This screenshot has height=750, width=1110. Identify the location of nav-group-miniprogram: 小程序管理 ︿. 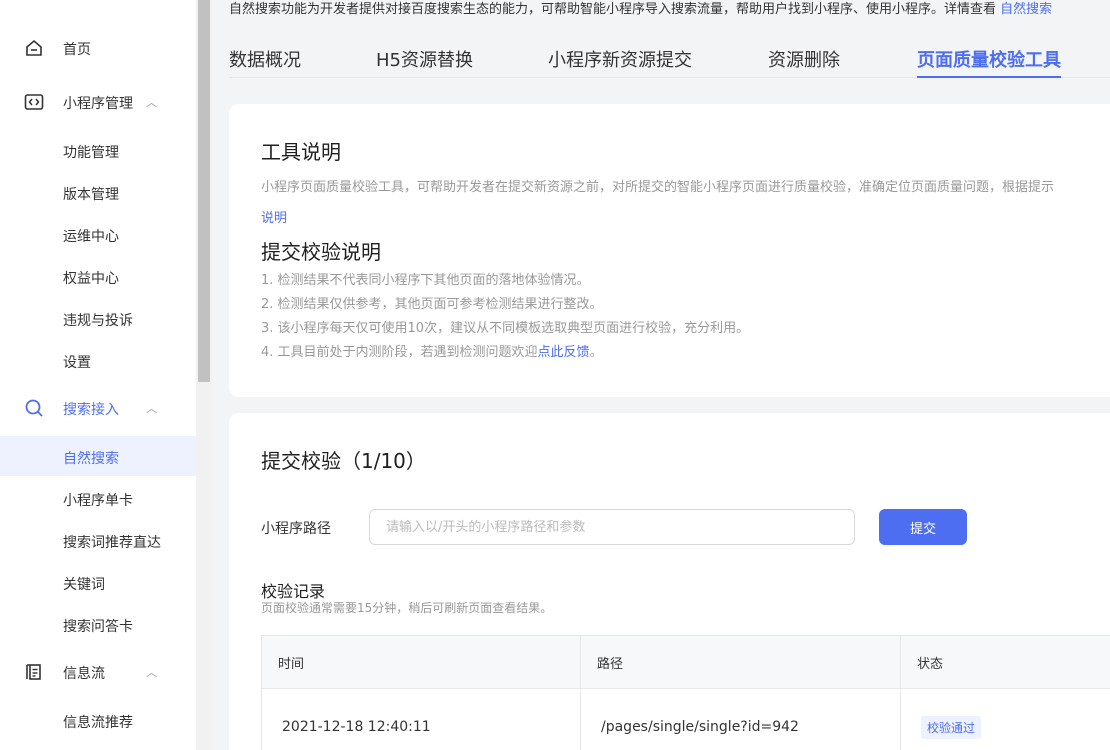
(98, 102).